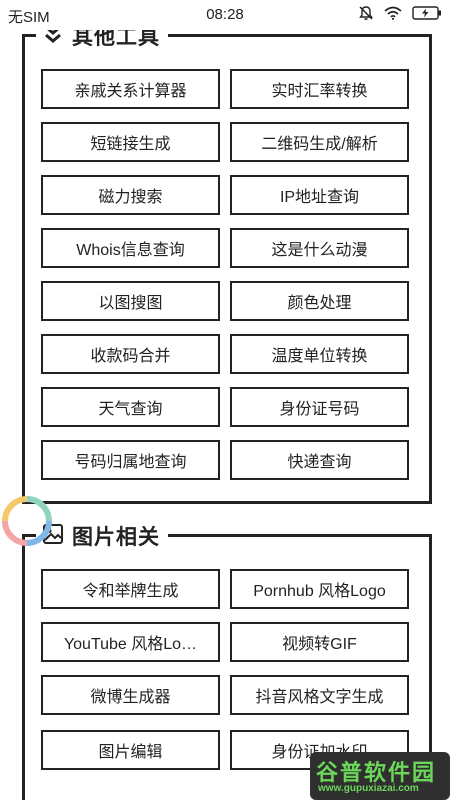  I want to click on tool-button-exchange-rate: 实时汇率转换, so click(319, 89).